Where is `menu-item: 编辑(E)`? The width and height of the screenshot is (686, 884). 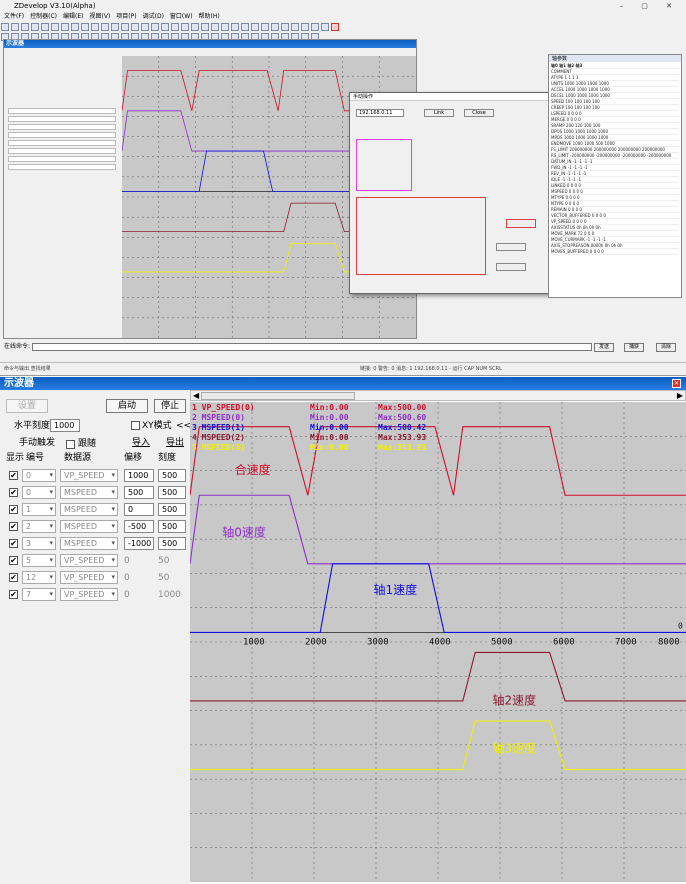 menu-item: 编辑(E) is located at coordinates (73, 16).